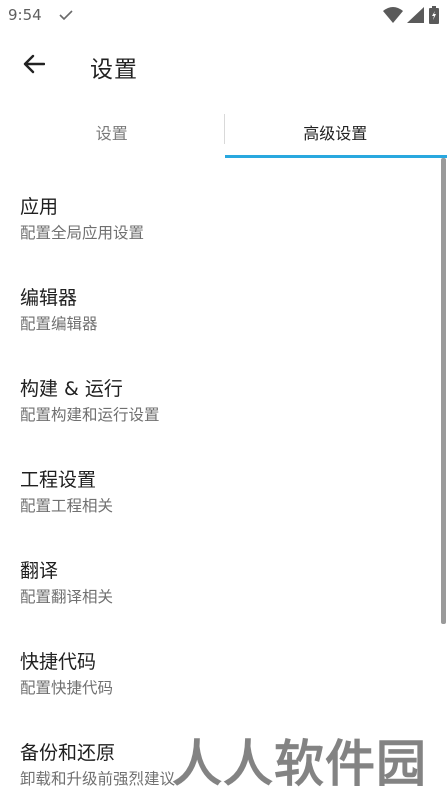  What do you see at coordinates (336, 156) in the screenshot?
I see `tab-indicator` at bounding box center [336, 156].